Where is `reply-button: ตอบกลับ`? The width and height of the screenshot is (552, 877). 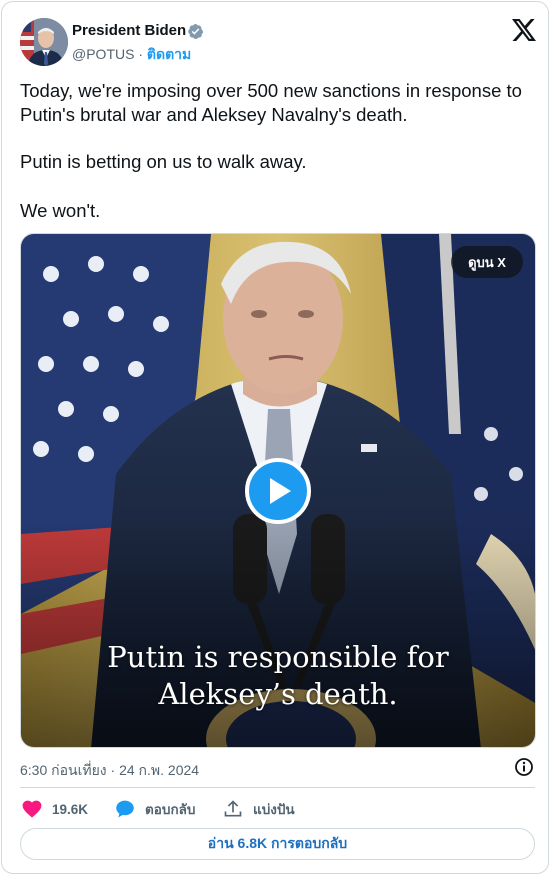 reply-button: ตอบกลับ is located at coordinates (155, 809).